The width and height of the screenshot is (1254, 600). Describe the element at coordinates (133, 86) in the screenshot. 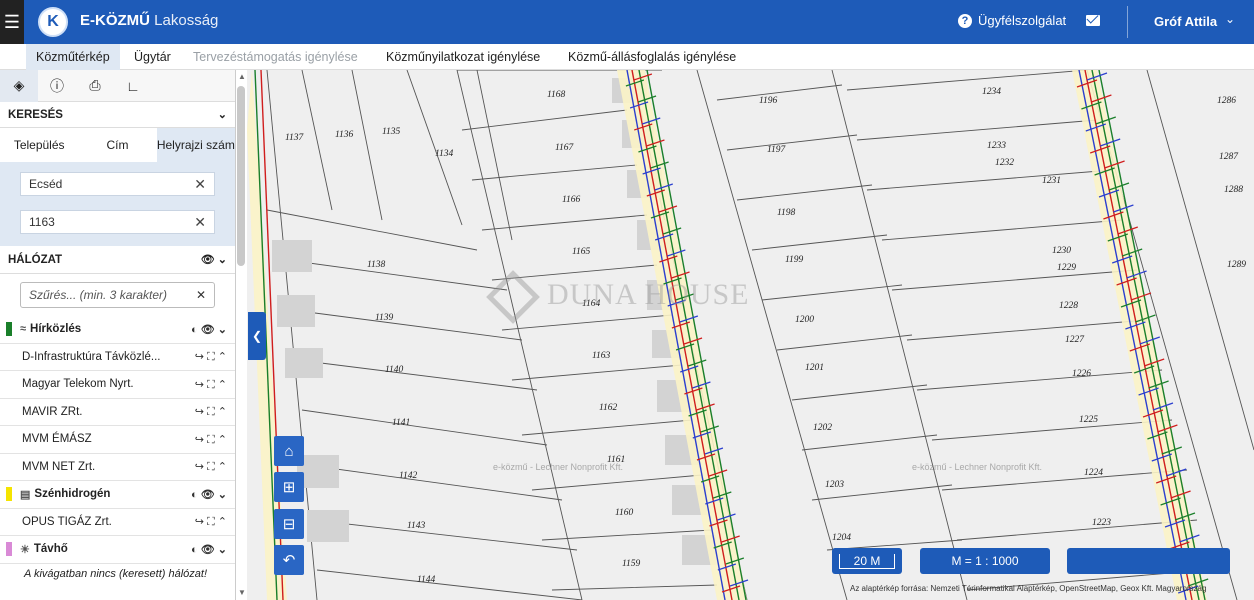

I see `measure-icon: ∟` at that location.